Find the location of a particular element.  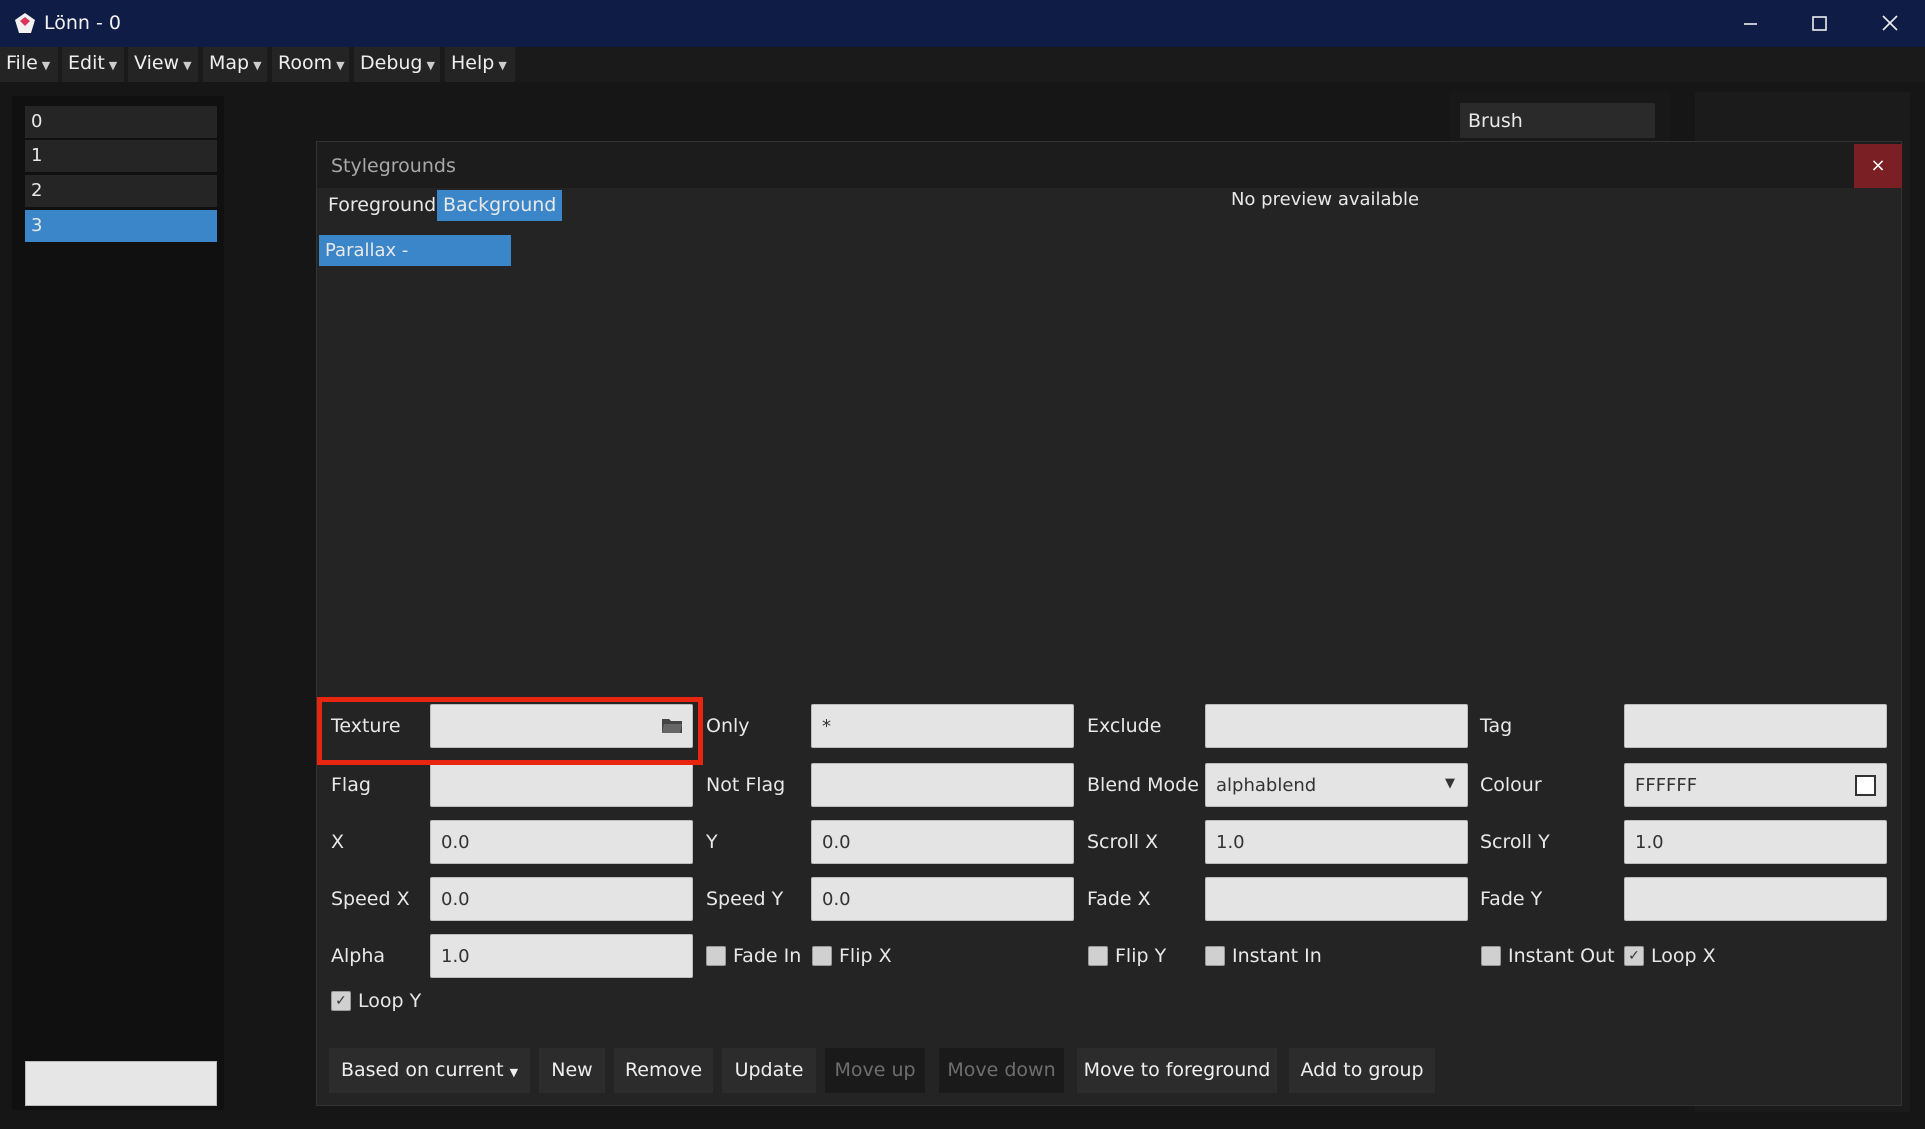

loop-y-label: Loop Y is located at coordinates (390, 1001).